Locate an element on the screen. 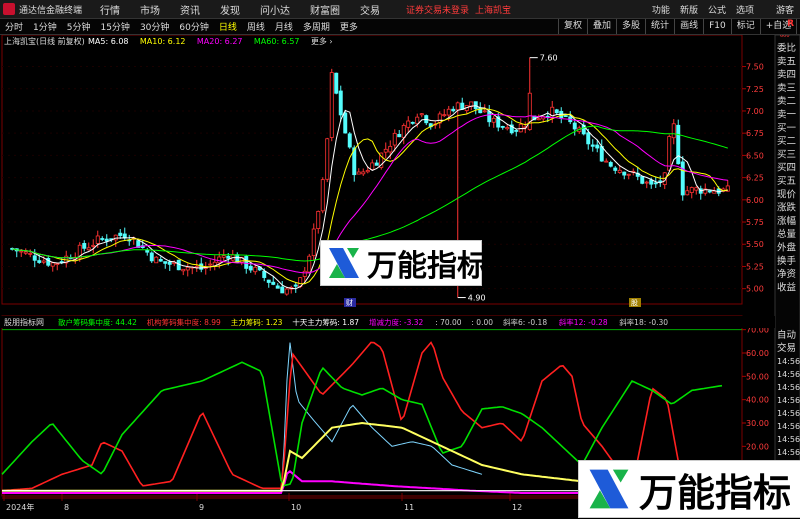  ma-label-1: MA10: 6.12 is located at coordinates (163, 41).